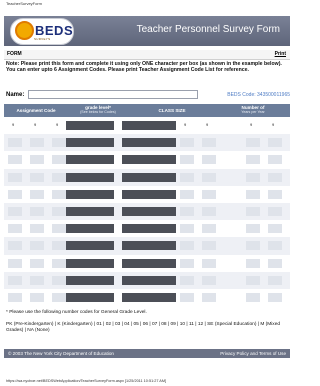 The width and height of the screenshot is (320, 386). I want to click on privacy-policy-link: Privacy Policy and Terms of Use, so click(253, 353).